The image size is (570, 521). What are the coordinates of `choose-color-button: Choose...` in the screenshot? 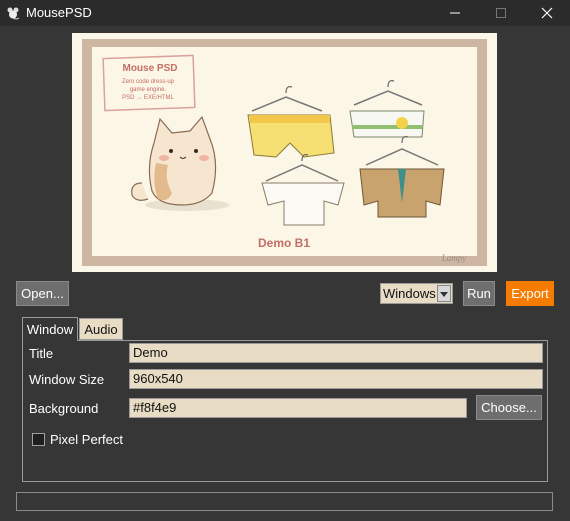 It's located at (509, 407).